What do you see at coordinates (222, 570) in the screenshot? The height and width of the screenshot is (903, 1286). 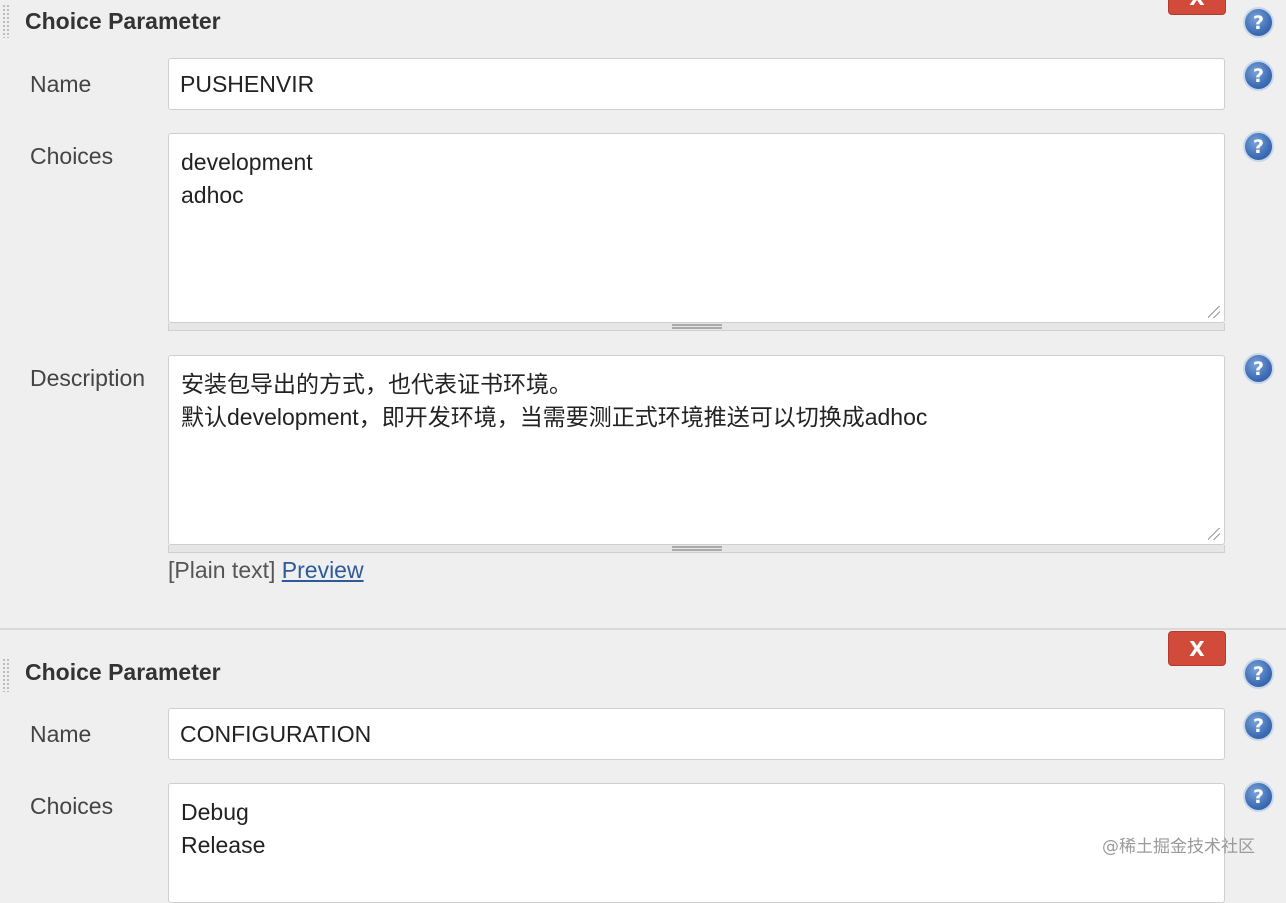 I see `plain-text-indicator: [Plain text]` at bounding box center [222, 570].